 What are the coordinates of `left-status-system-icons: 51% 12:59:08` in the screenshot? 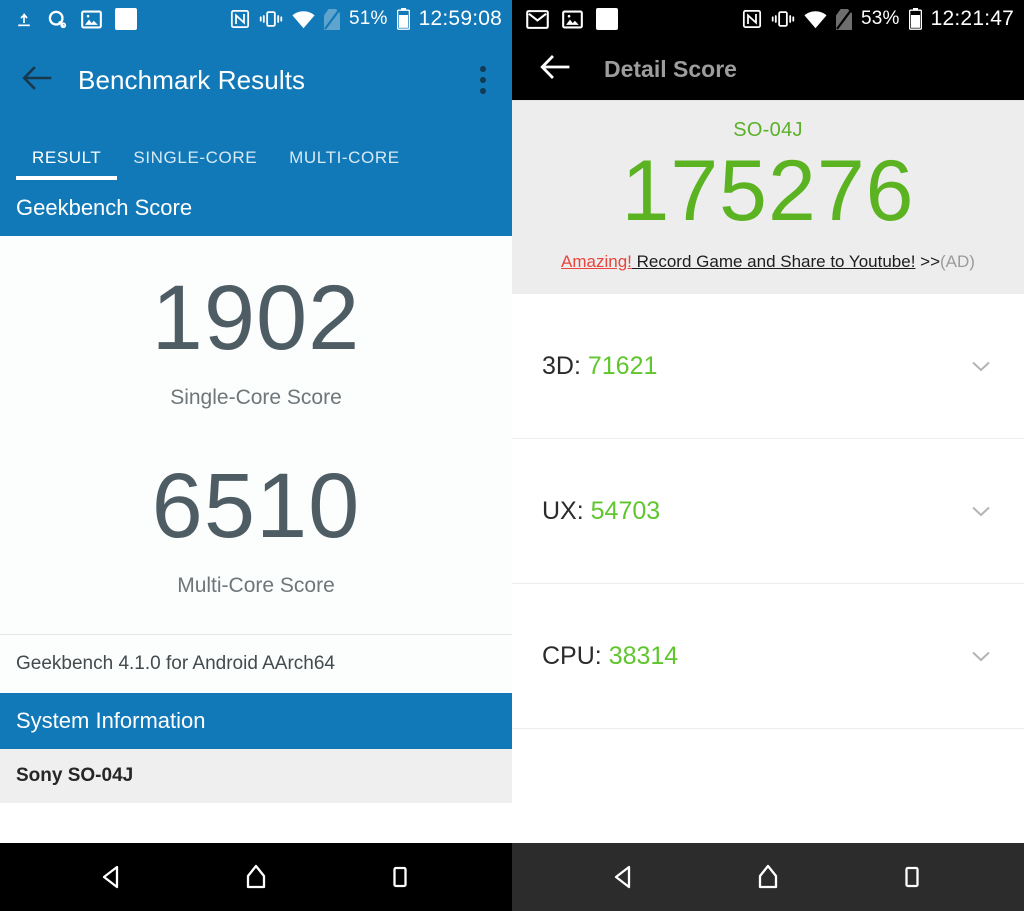 It's located at (366, 19).